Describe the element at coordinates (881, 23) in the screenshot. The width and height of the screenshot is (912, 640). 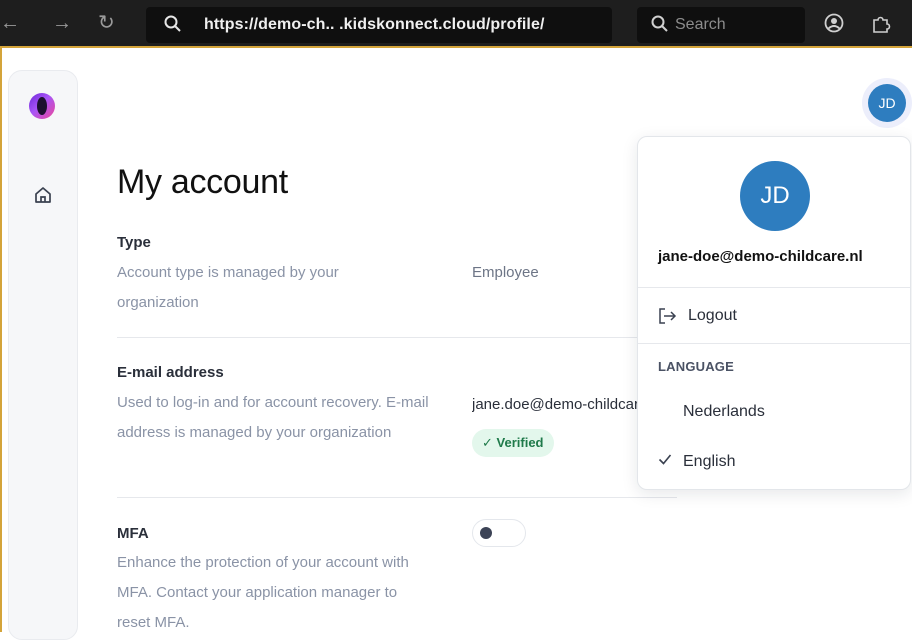
I see `extensions-puzzle-icon` at that location.